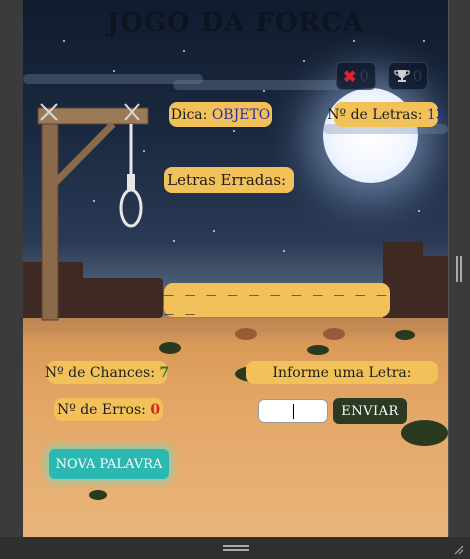  Describe the element at coordinates (109, 464) in the screenshot. I see `new-word-button: NOVA PALAVRA` at that location.